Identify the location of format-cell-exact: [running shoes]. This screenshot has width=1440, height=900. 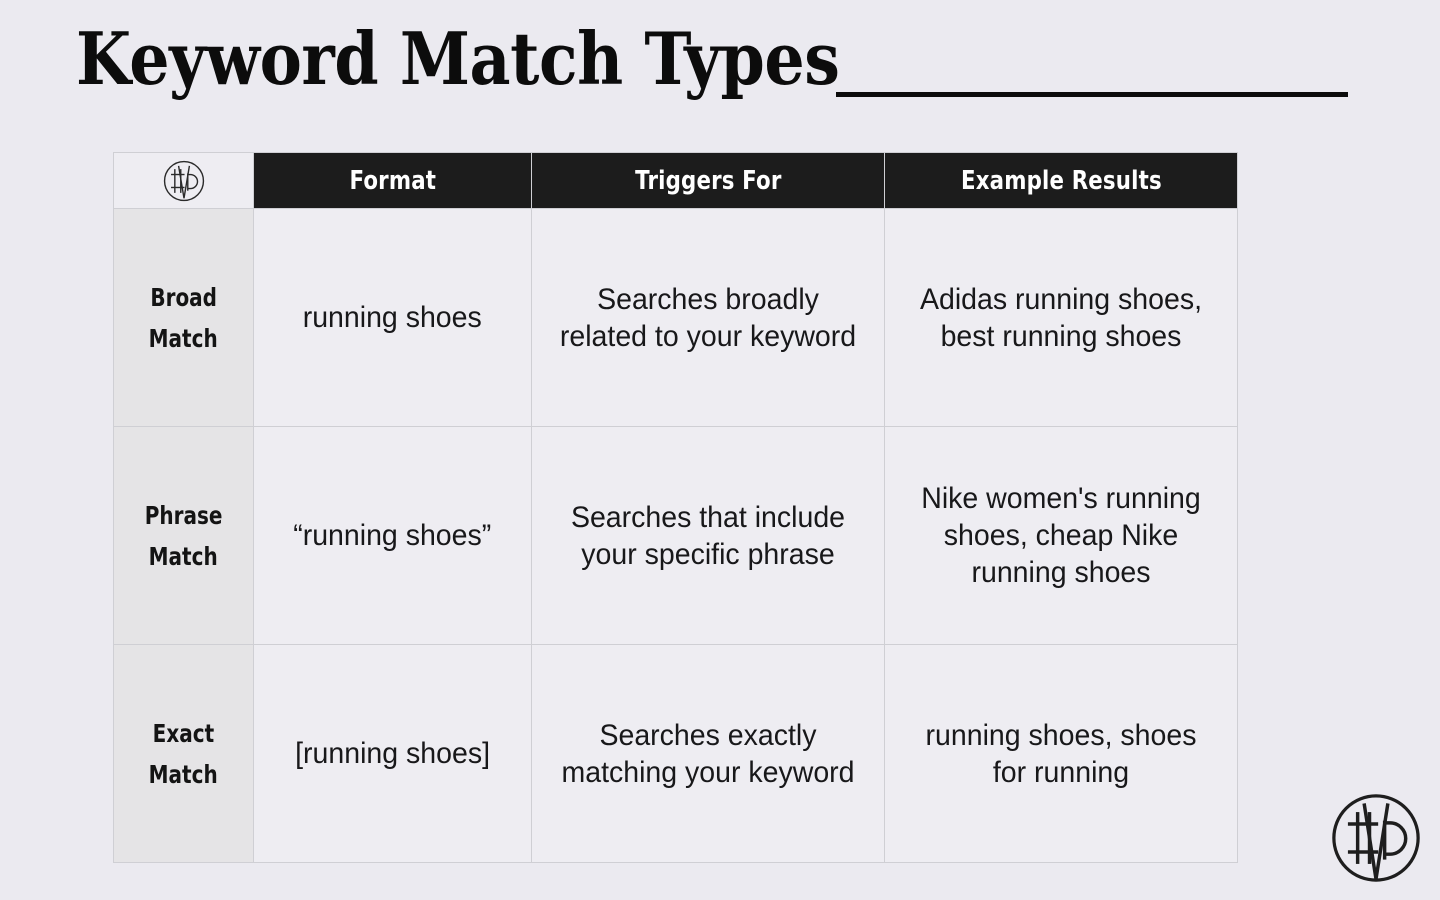
(392, 753).